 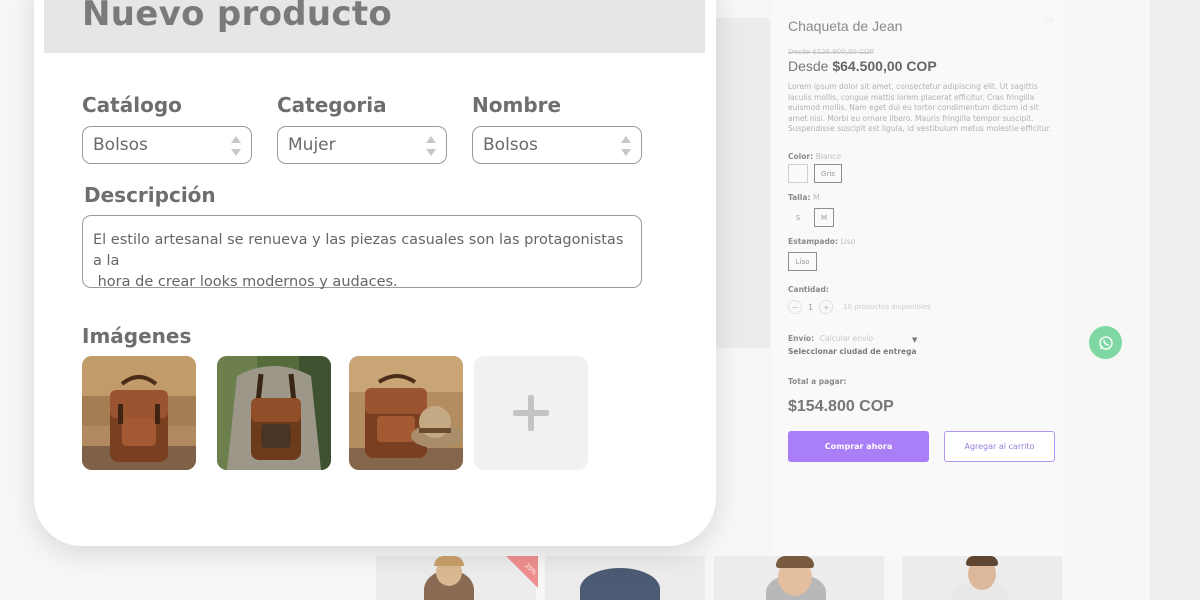 I want to click on catalog-label: Catálogo, so click(x=132, y=105).